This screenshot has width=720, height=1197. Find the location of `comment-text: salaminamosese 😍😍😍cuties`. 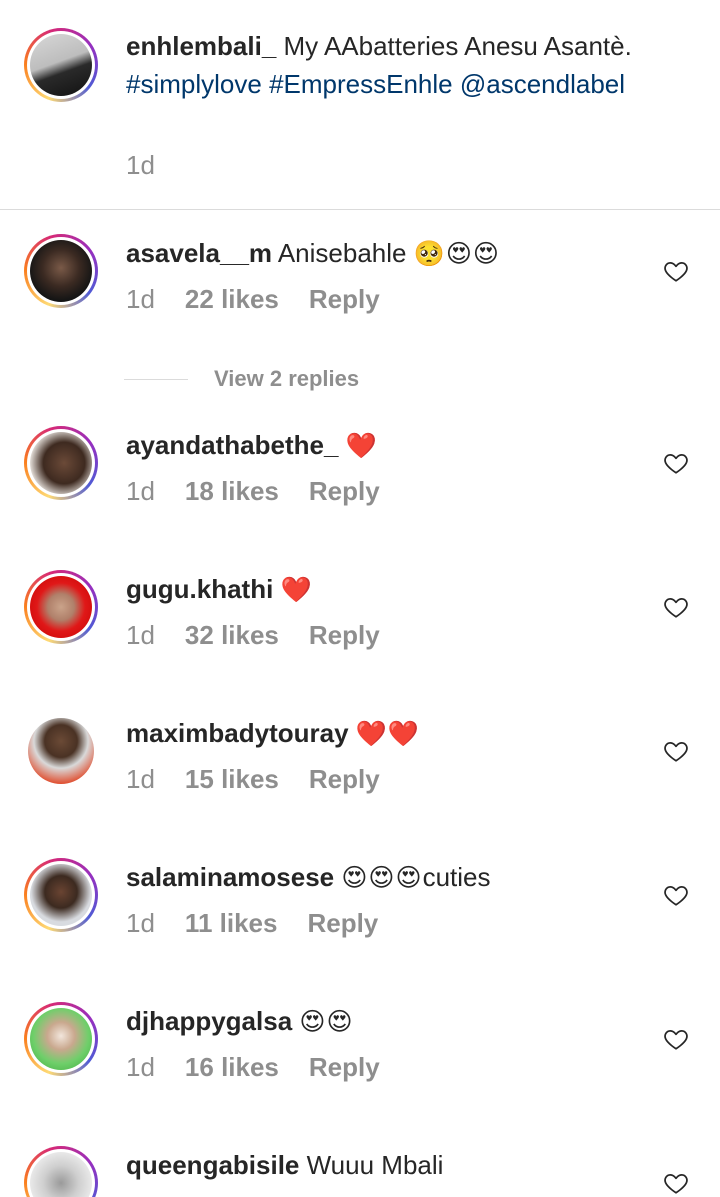

comment-text: salaminamosese 😍😍😍cuties is located at coordinates (308, 877).